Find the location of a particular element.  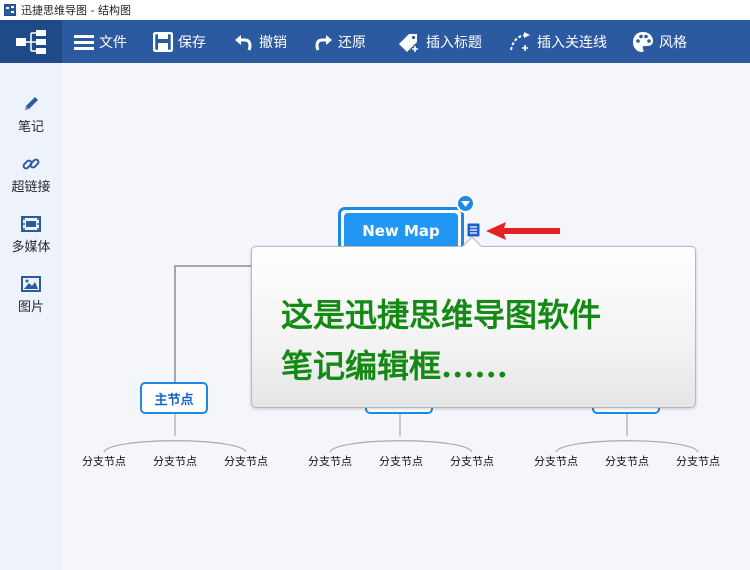

collapse-toggle-button is located at coordinates (465, 203).